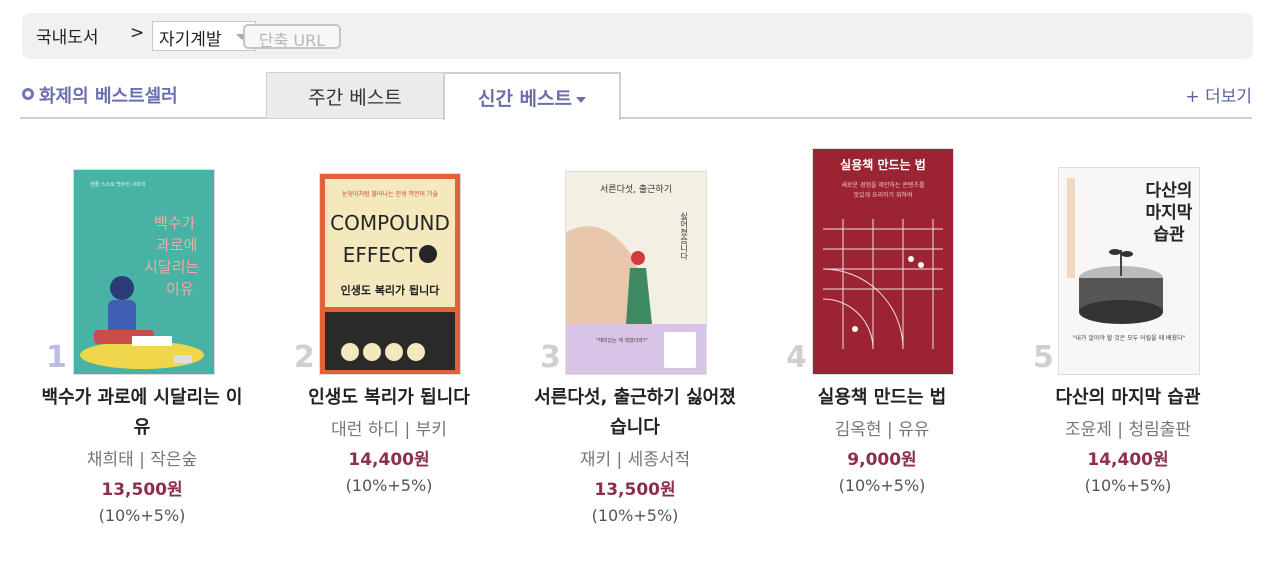  What do you see at coordinates (1129, 271) in the screenshot?
I see `book-cover-5: 다산의 마지막 습관 "내가 알아야 할 것은 모두 어릴을 때 배웠다"` at bounding box center [1129, 271].